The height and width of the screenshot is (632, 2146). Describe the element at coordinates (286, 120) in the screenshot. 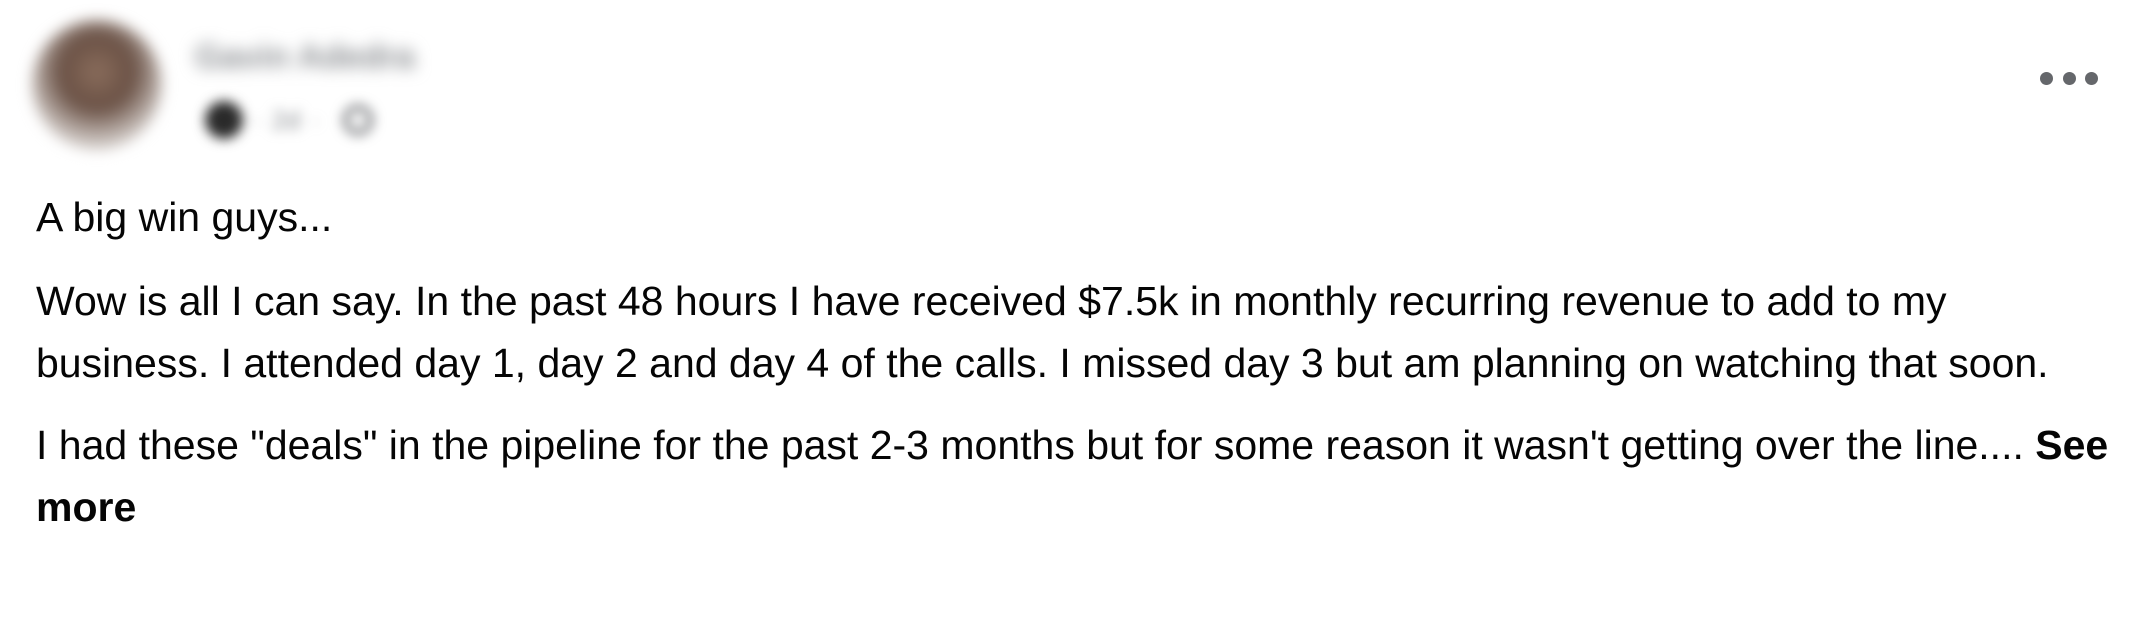

I see `post-timestamp: 2d` at that location.